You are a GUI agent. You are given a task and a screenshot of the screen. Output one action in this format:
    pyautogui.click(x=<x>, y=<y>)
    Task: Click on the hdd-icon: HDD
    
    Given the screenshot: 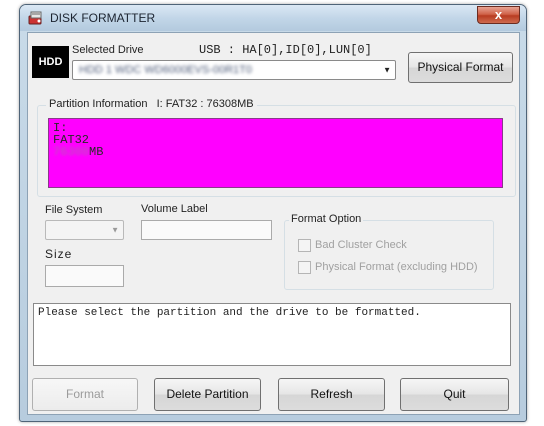 What is the action you would take?
    pyautogui.click(x=50, y=62)
    